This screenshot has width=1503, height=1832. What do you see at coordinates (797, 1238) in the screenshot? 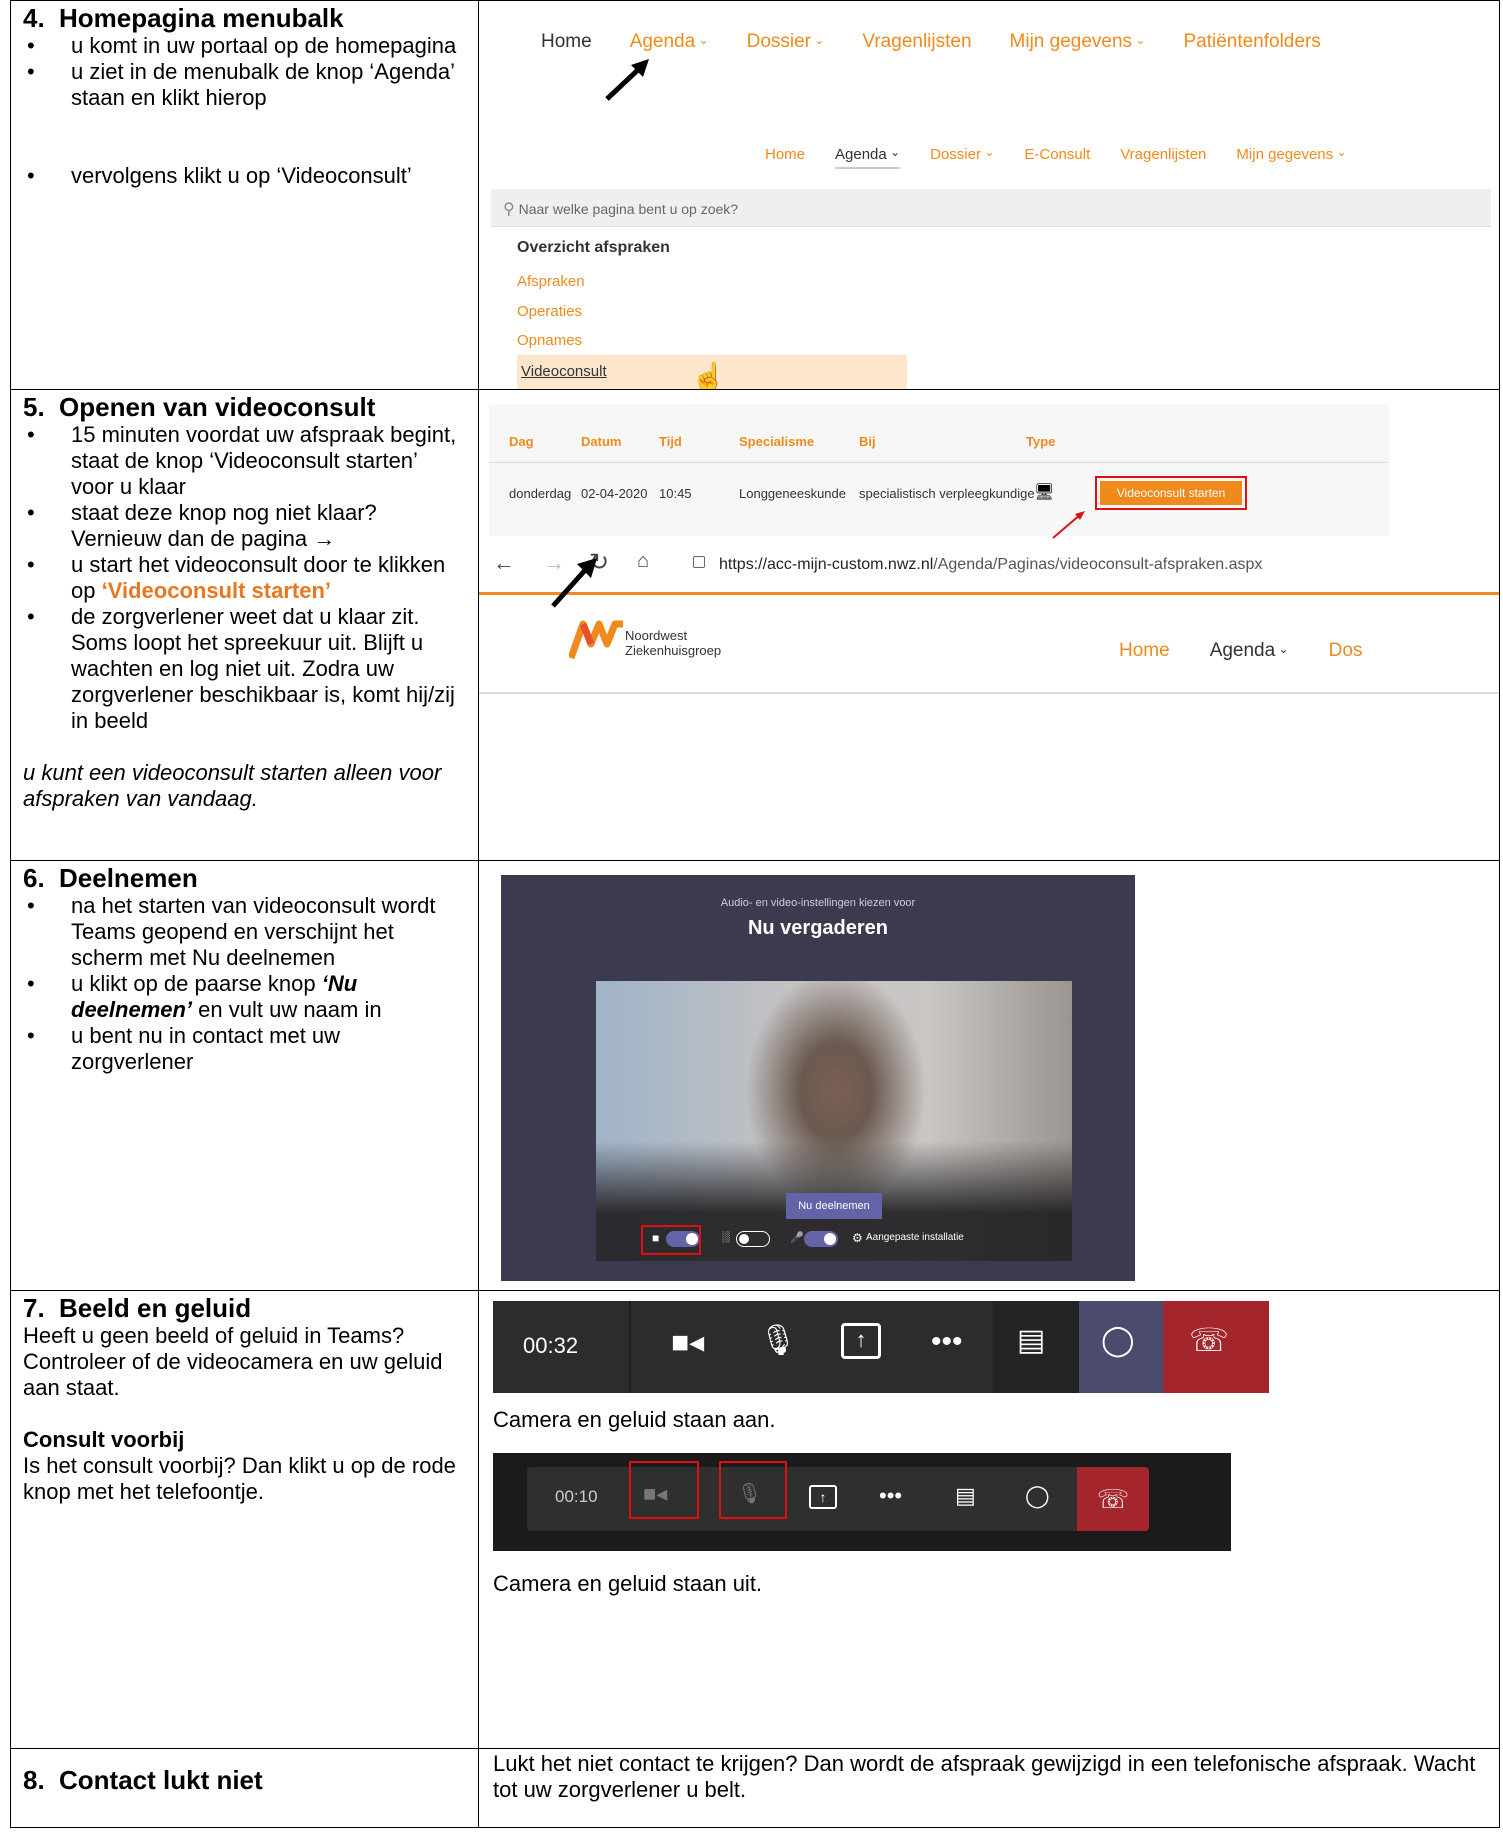
I see `microphone-icon: 🎤` at bounding box center [797, 1238].